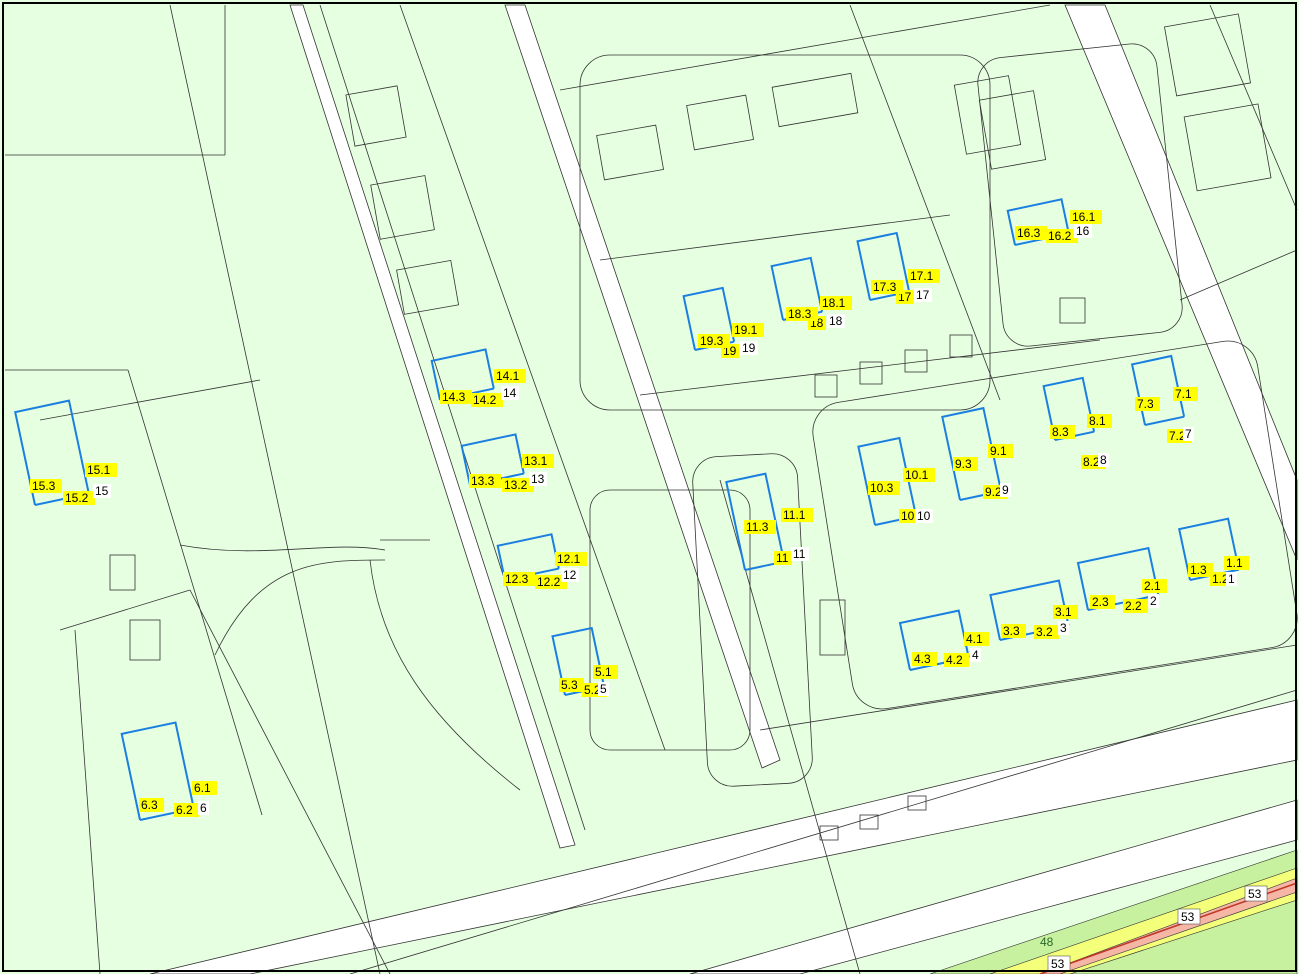 Image resolution: width=1299 pixels, height=974 pixels. I want to click on label-text: 14.1, so click(508, 376).